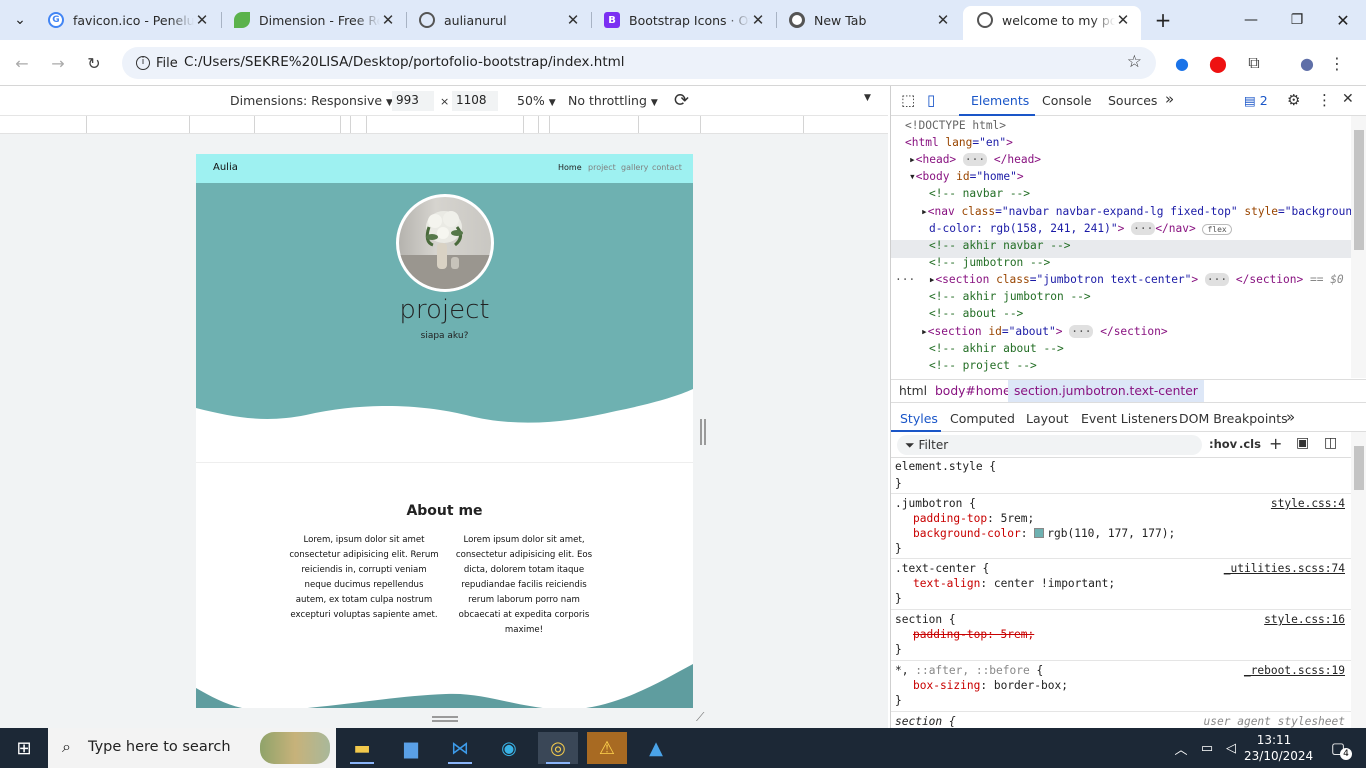  Describe the element at coordinates (868, 20) in the screenshot. I see `browser-tab: New Tab ✕` at that location.